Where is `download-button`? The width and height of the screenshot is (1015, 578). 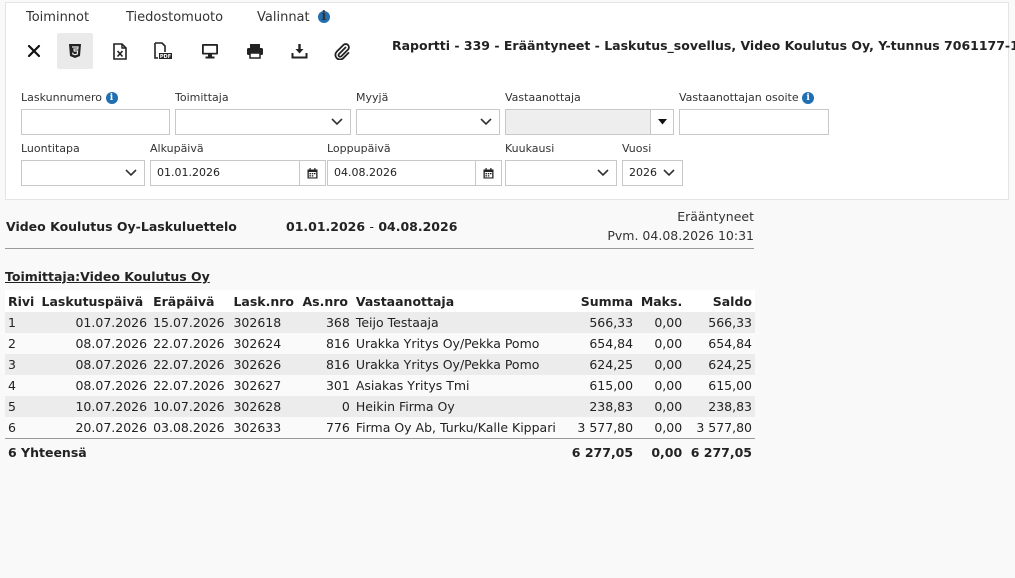 download-button is located at coordinates (299, 51).